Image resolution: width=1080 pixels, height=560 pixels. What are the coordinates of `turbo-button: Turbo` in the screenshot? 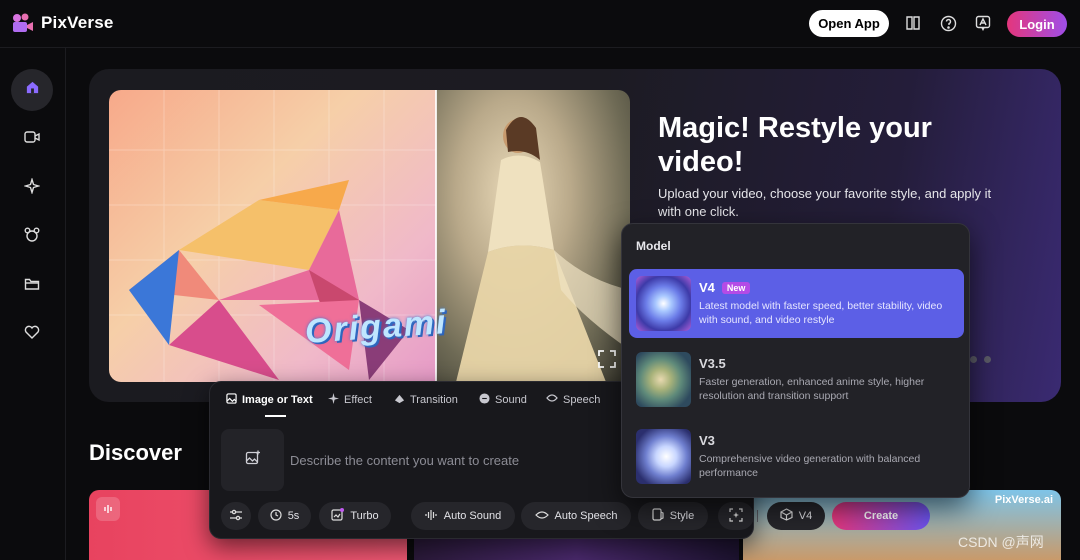 It's located at (355, 516).